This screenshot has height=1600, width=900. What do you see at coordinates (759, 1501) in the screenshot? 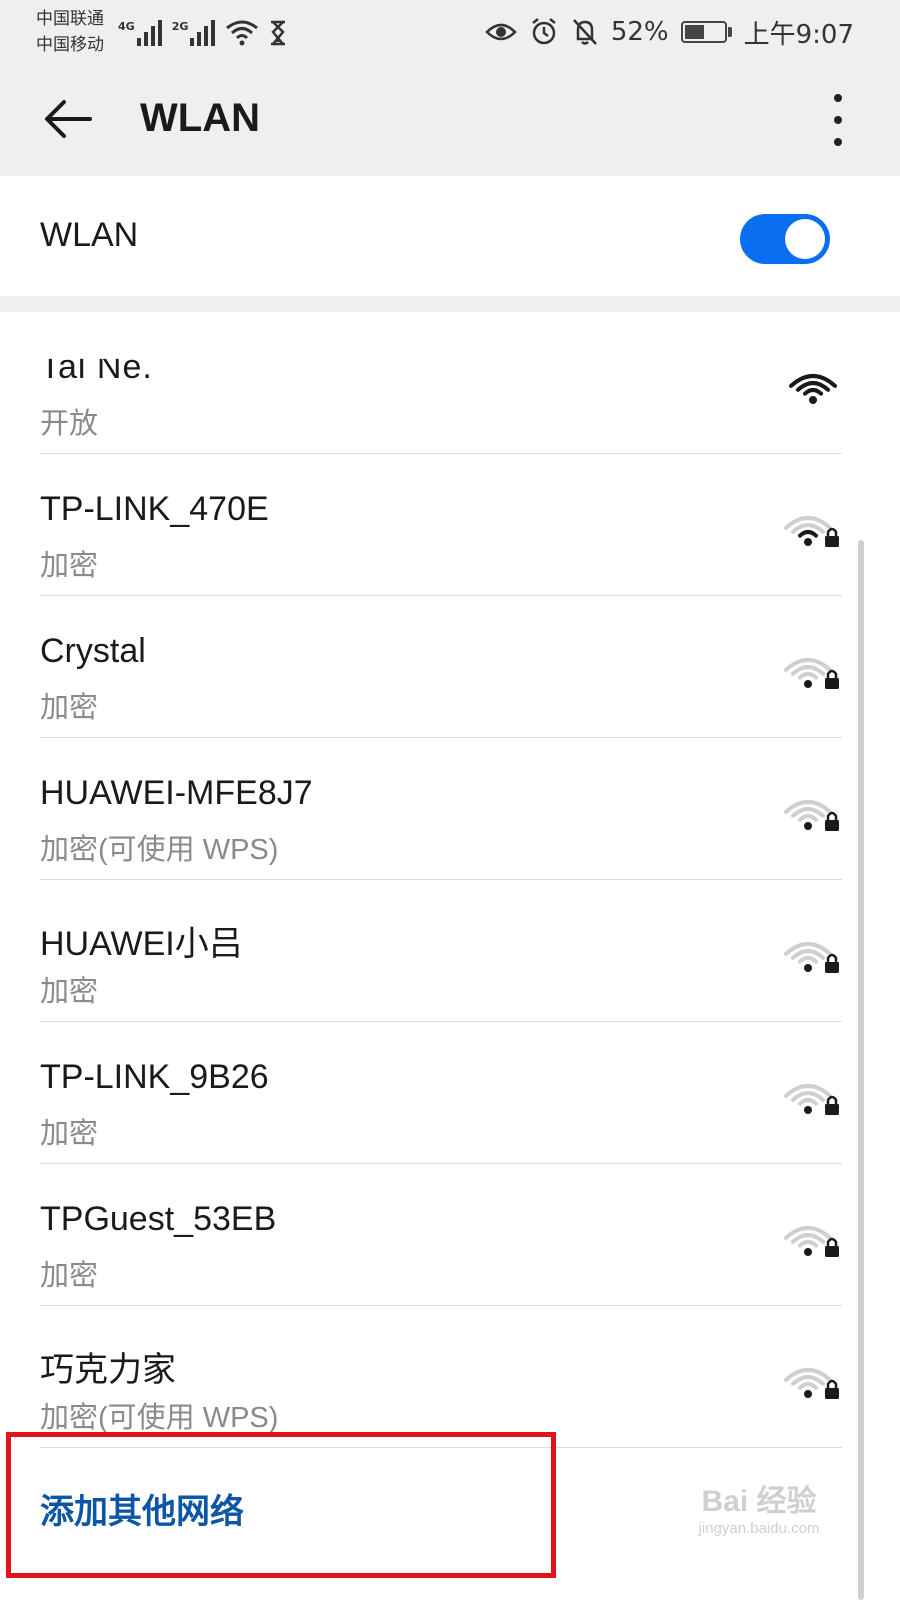
I see `watermark-logo: Bai 经验` at bounding box center [759, 1501].